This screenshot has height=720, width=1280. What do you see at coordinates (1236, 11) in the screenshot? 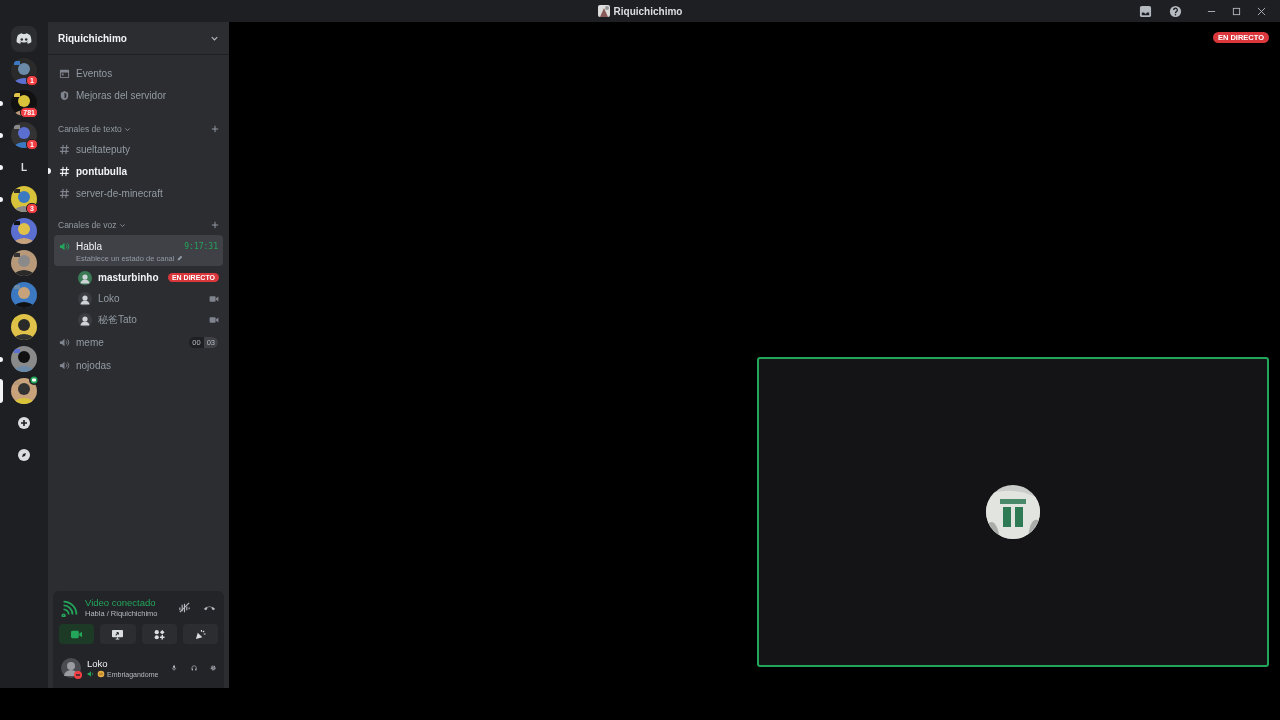
I see `maximize-icon` at bounding box center [1236, 11].